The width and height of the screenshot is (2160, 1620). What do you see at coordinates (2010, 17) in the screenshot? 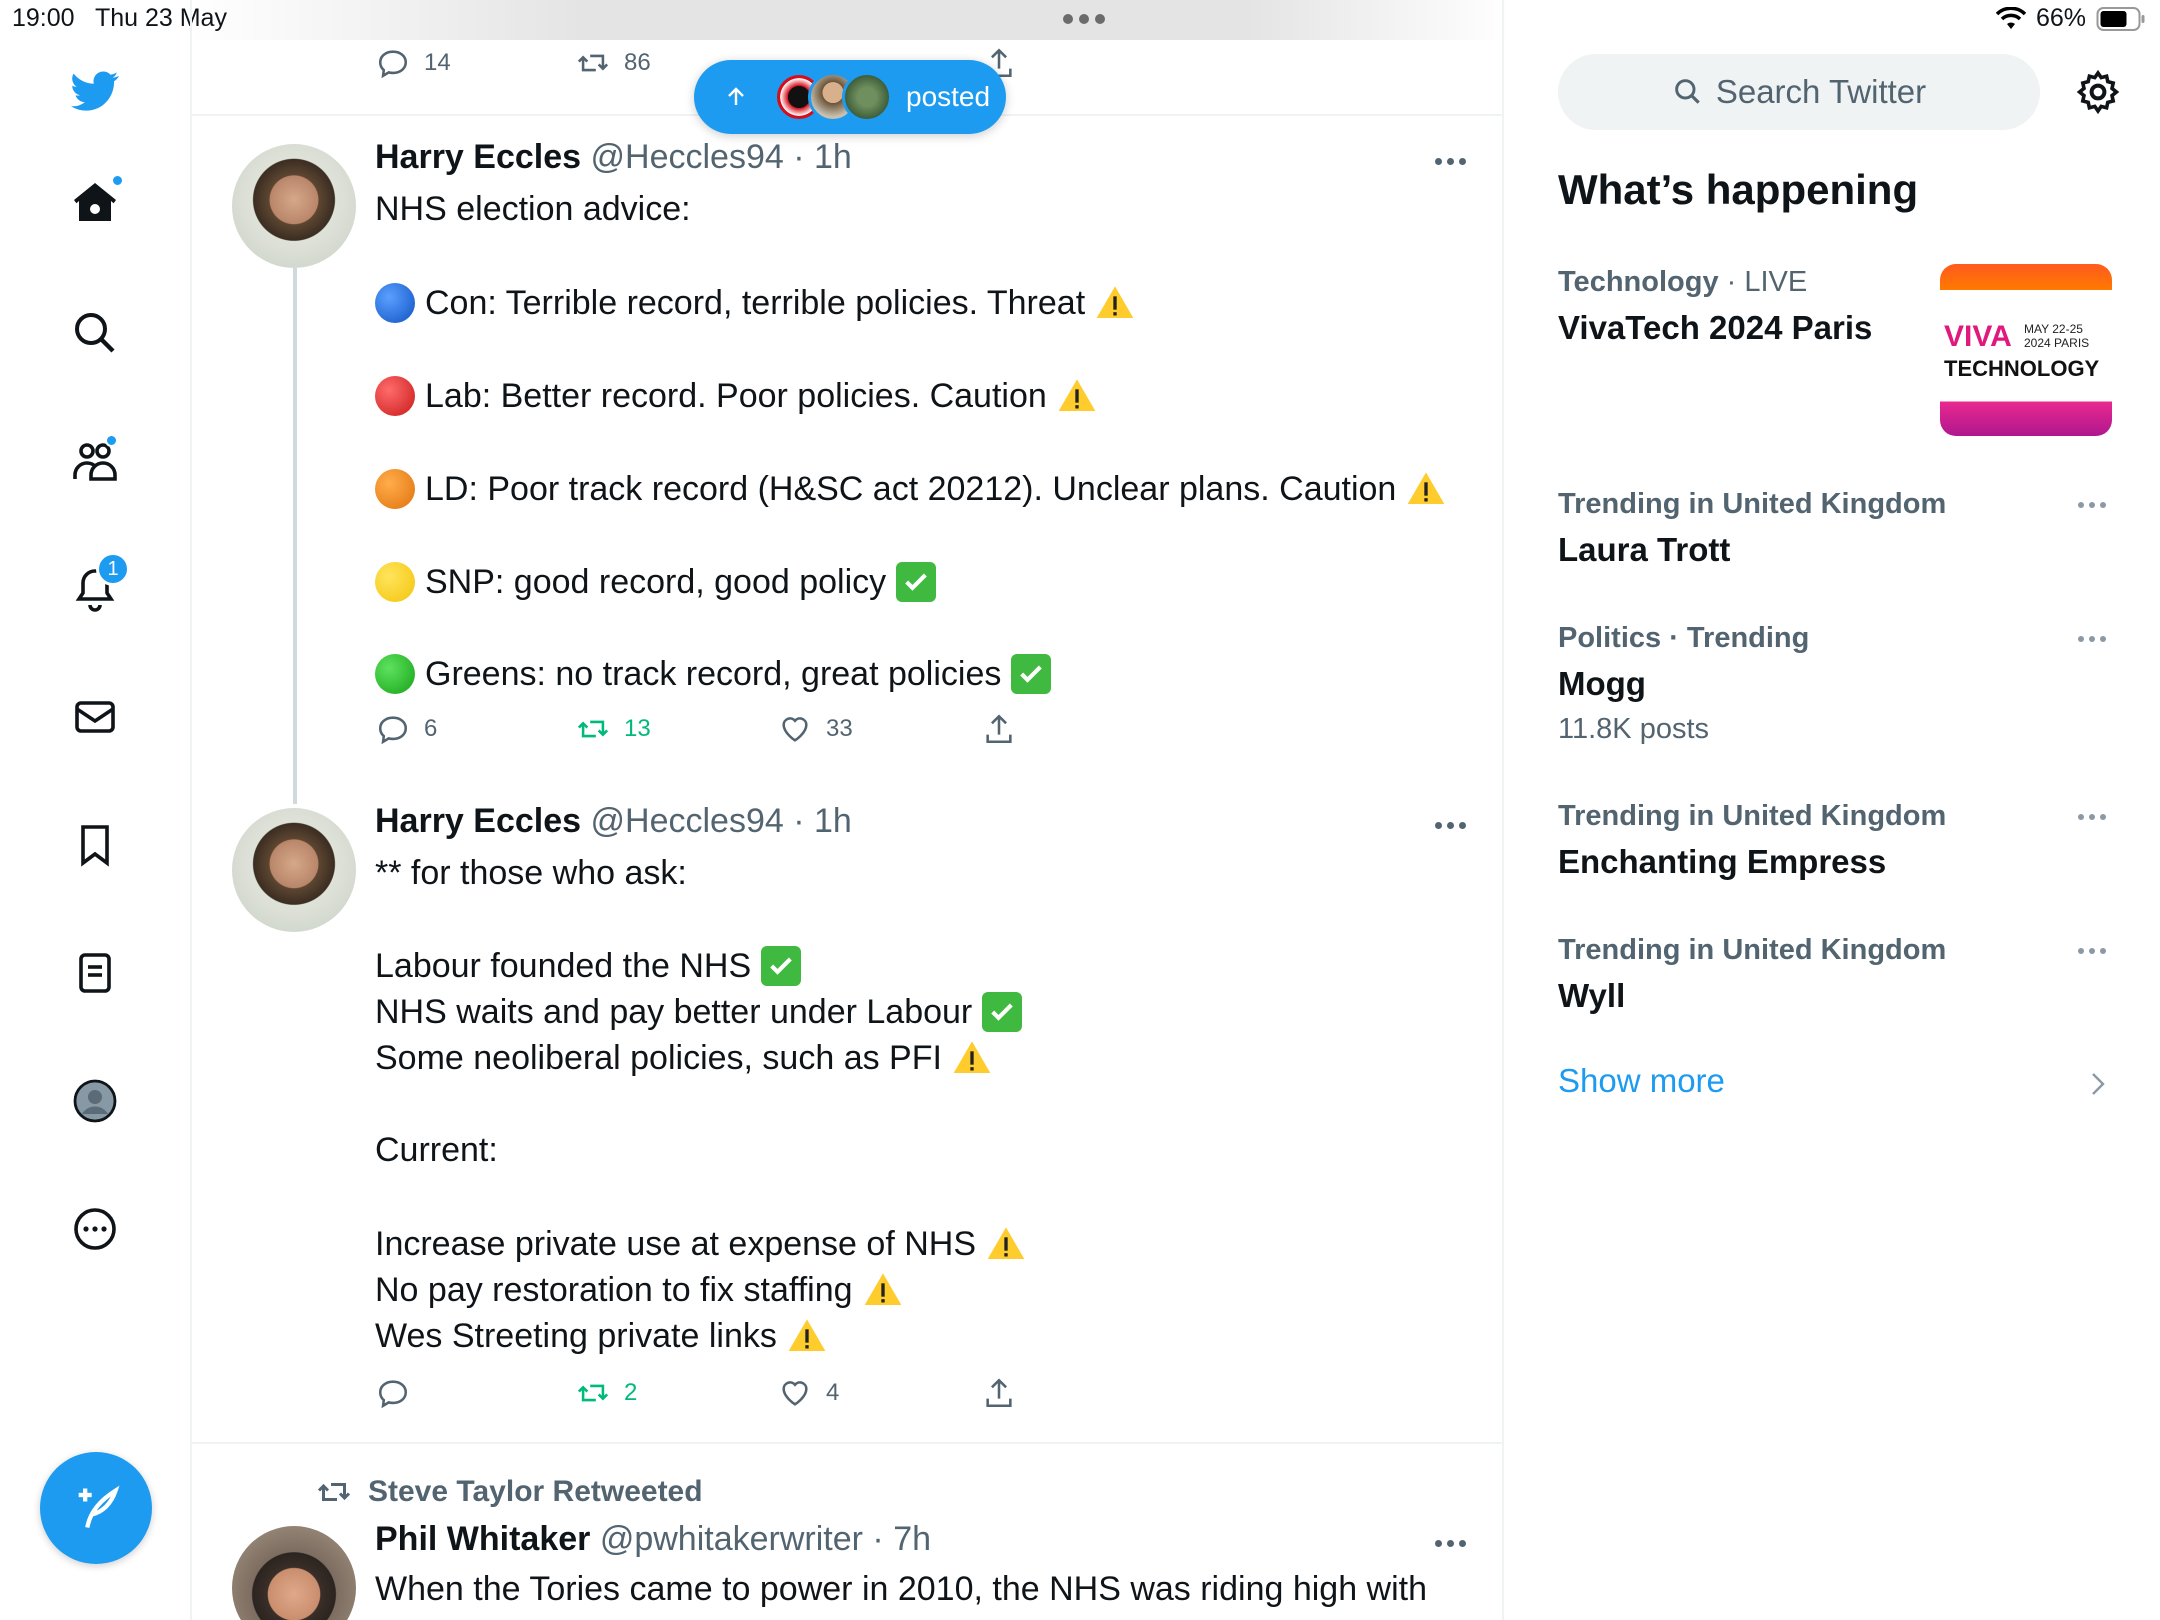
I see `wifi-icon` at bounding box center [2010, 17].